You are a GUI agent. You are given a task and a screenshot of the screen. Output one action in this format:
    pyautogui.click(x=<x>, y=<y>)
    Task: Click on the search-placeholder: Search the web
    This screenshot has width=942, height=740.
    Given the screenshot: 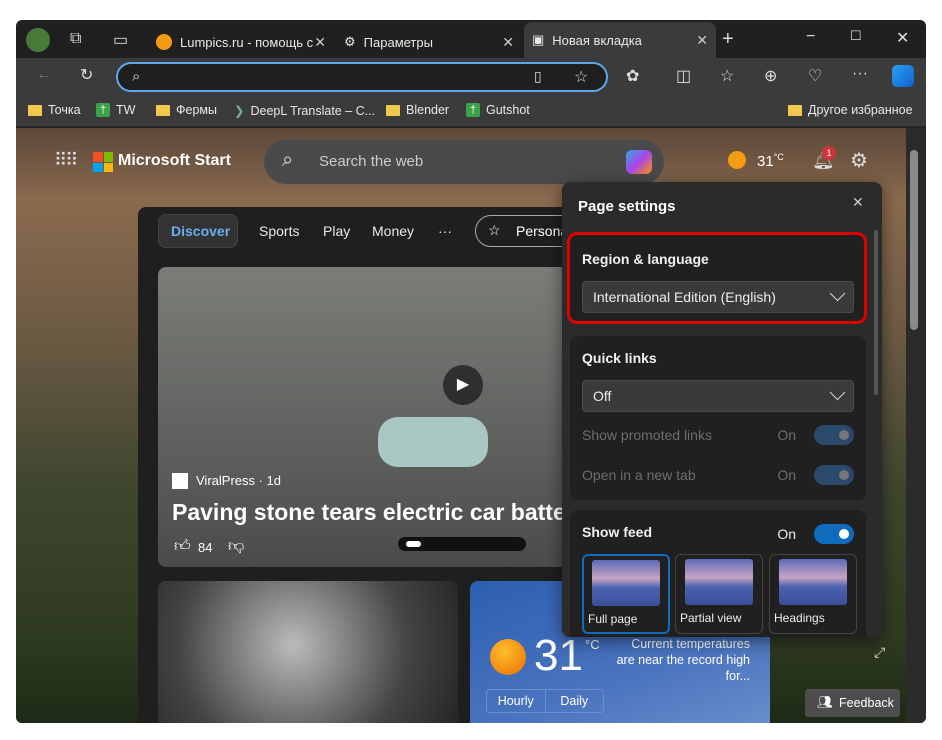 What is the action you would take?
    pyautogui.click(x=371, y=161)
    